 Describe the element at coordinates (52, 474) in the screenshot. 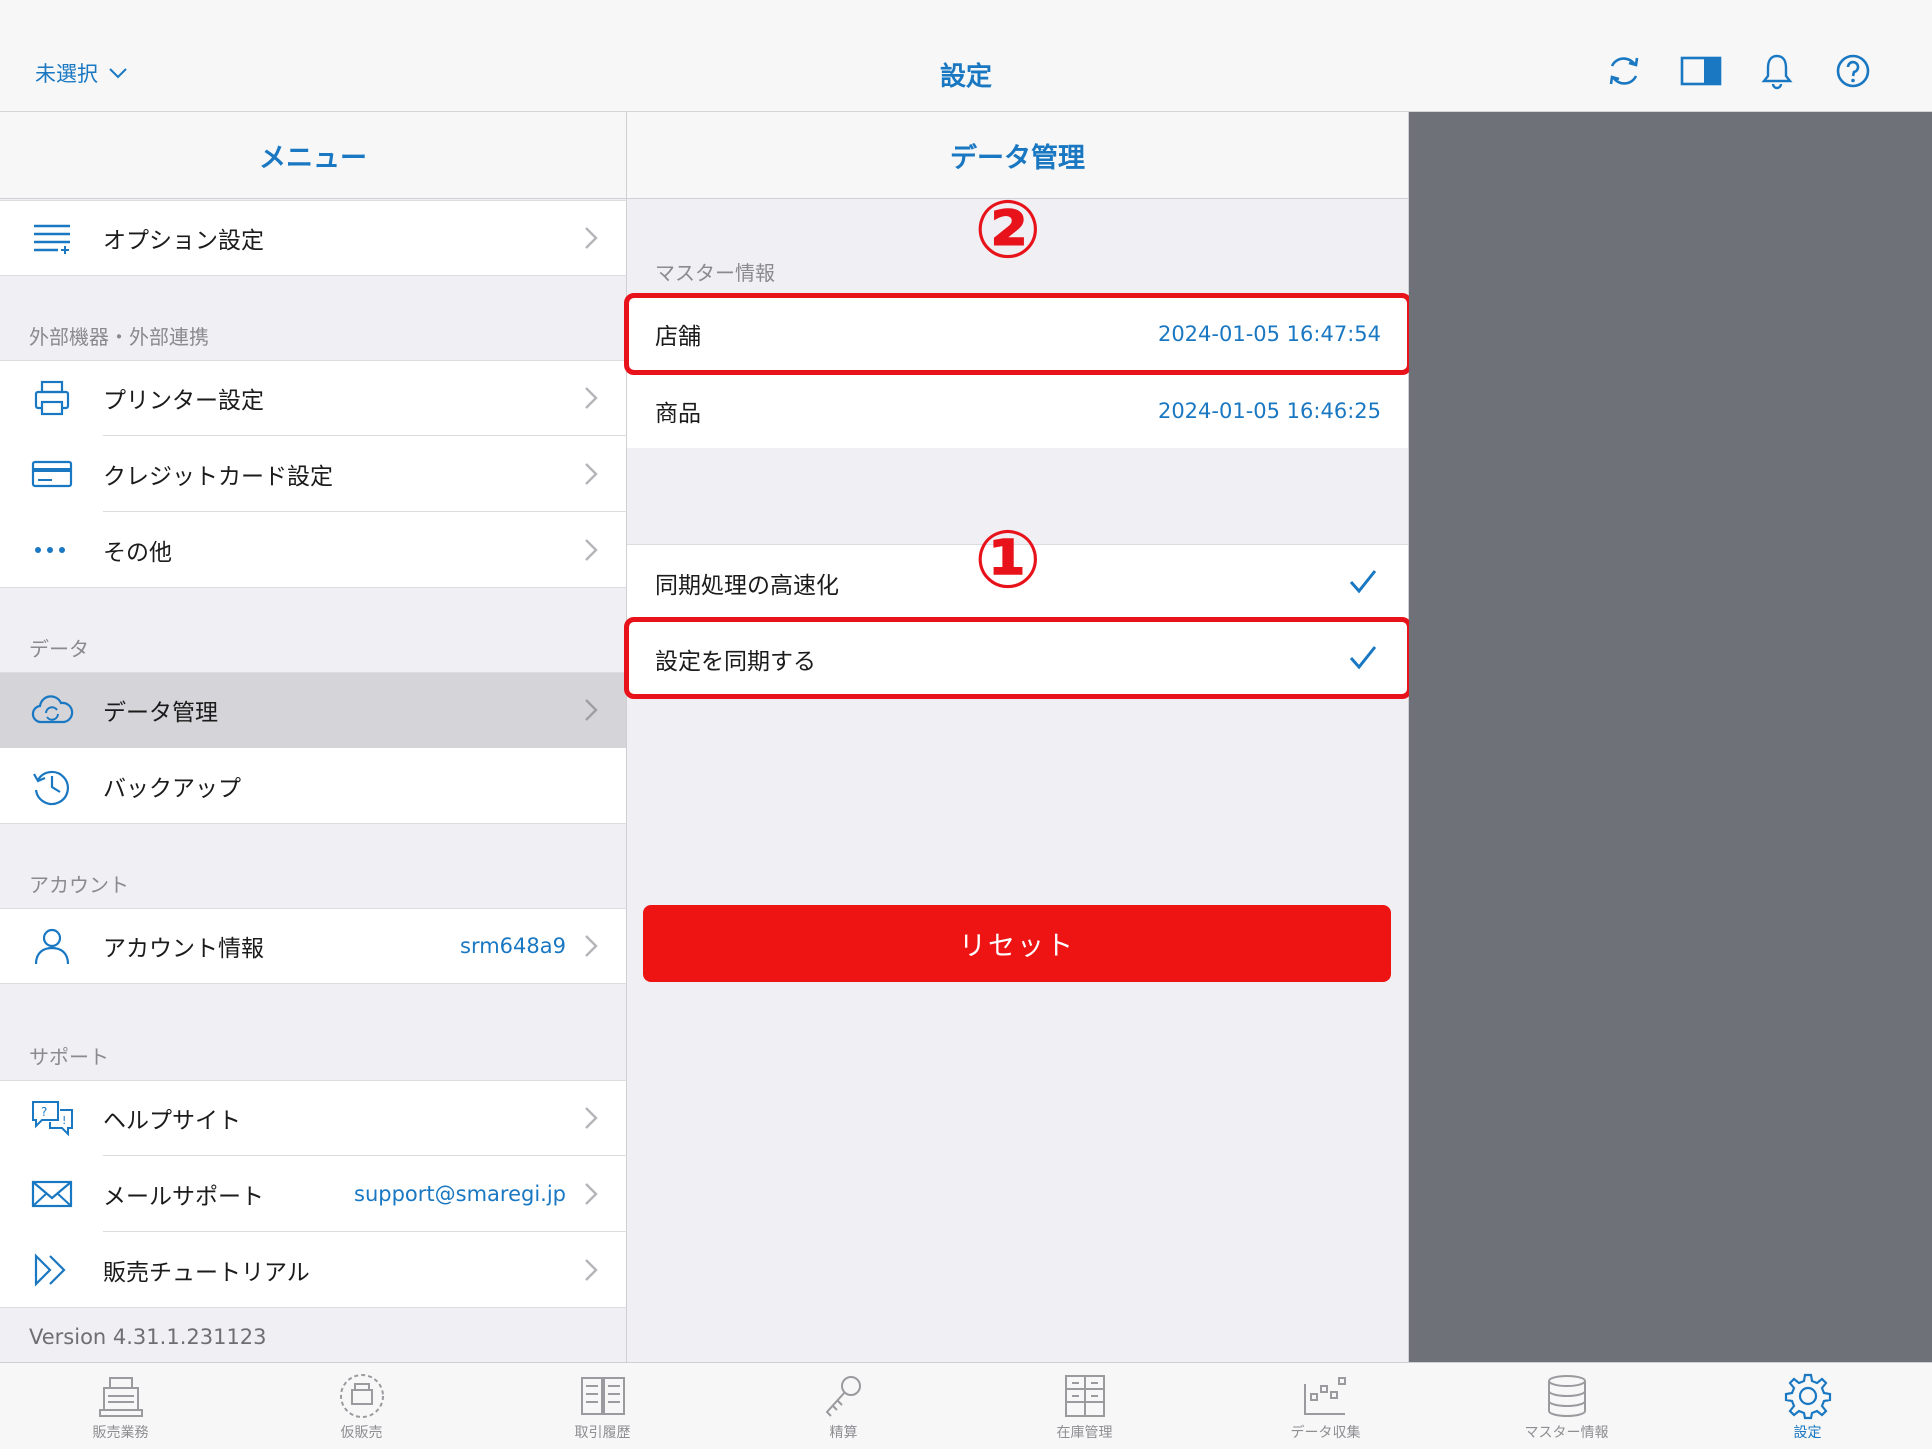

I see `credit-card-icon` at that location.